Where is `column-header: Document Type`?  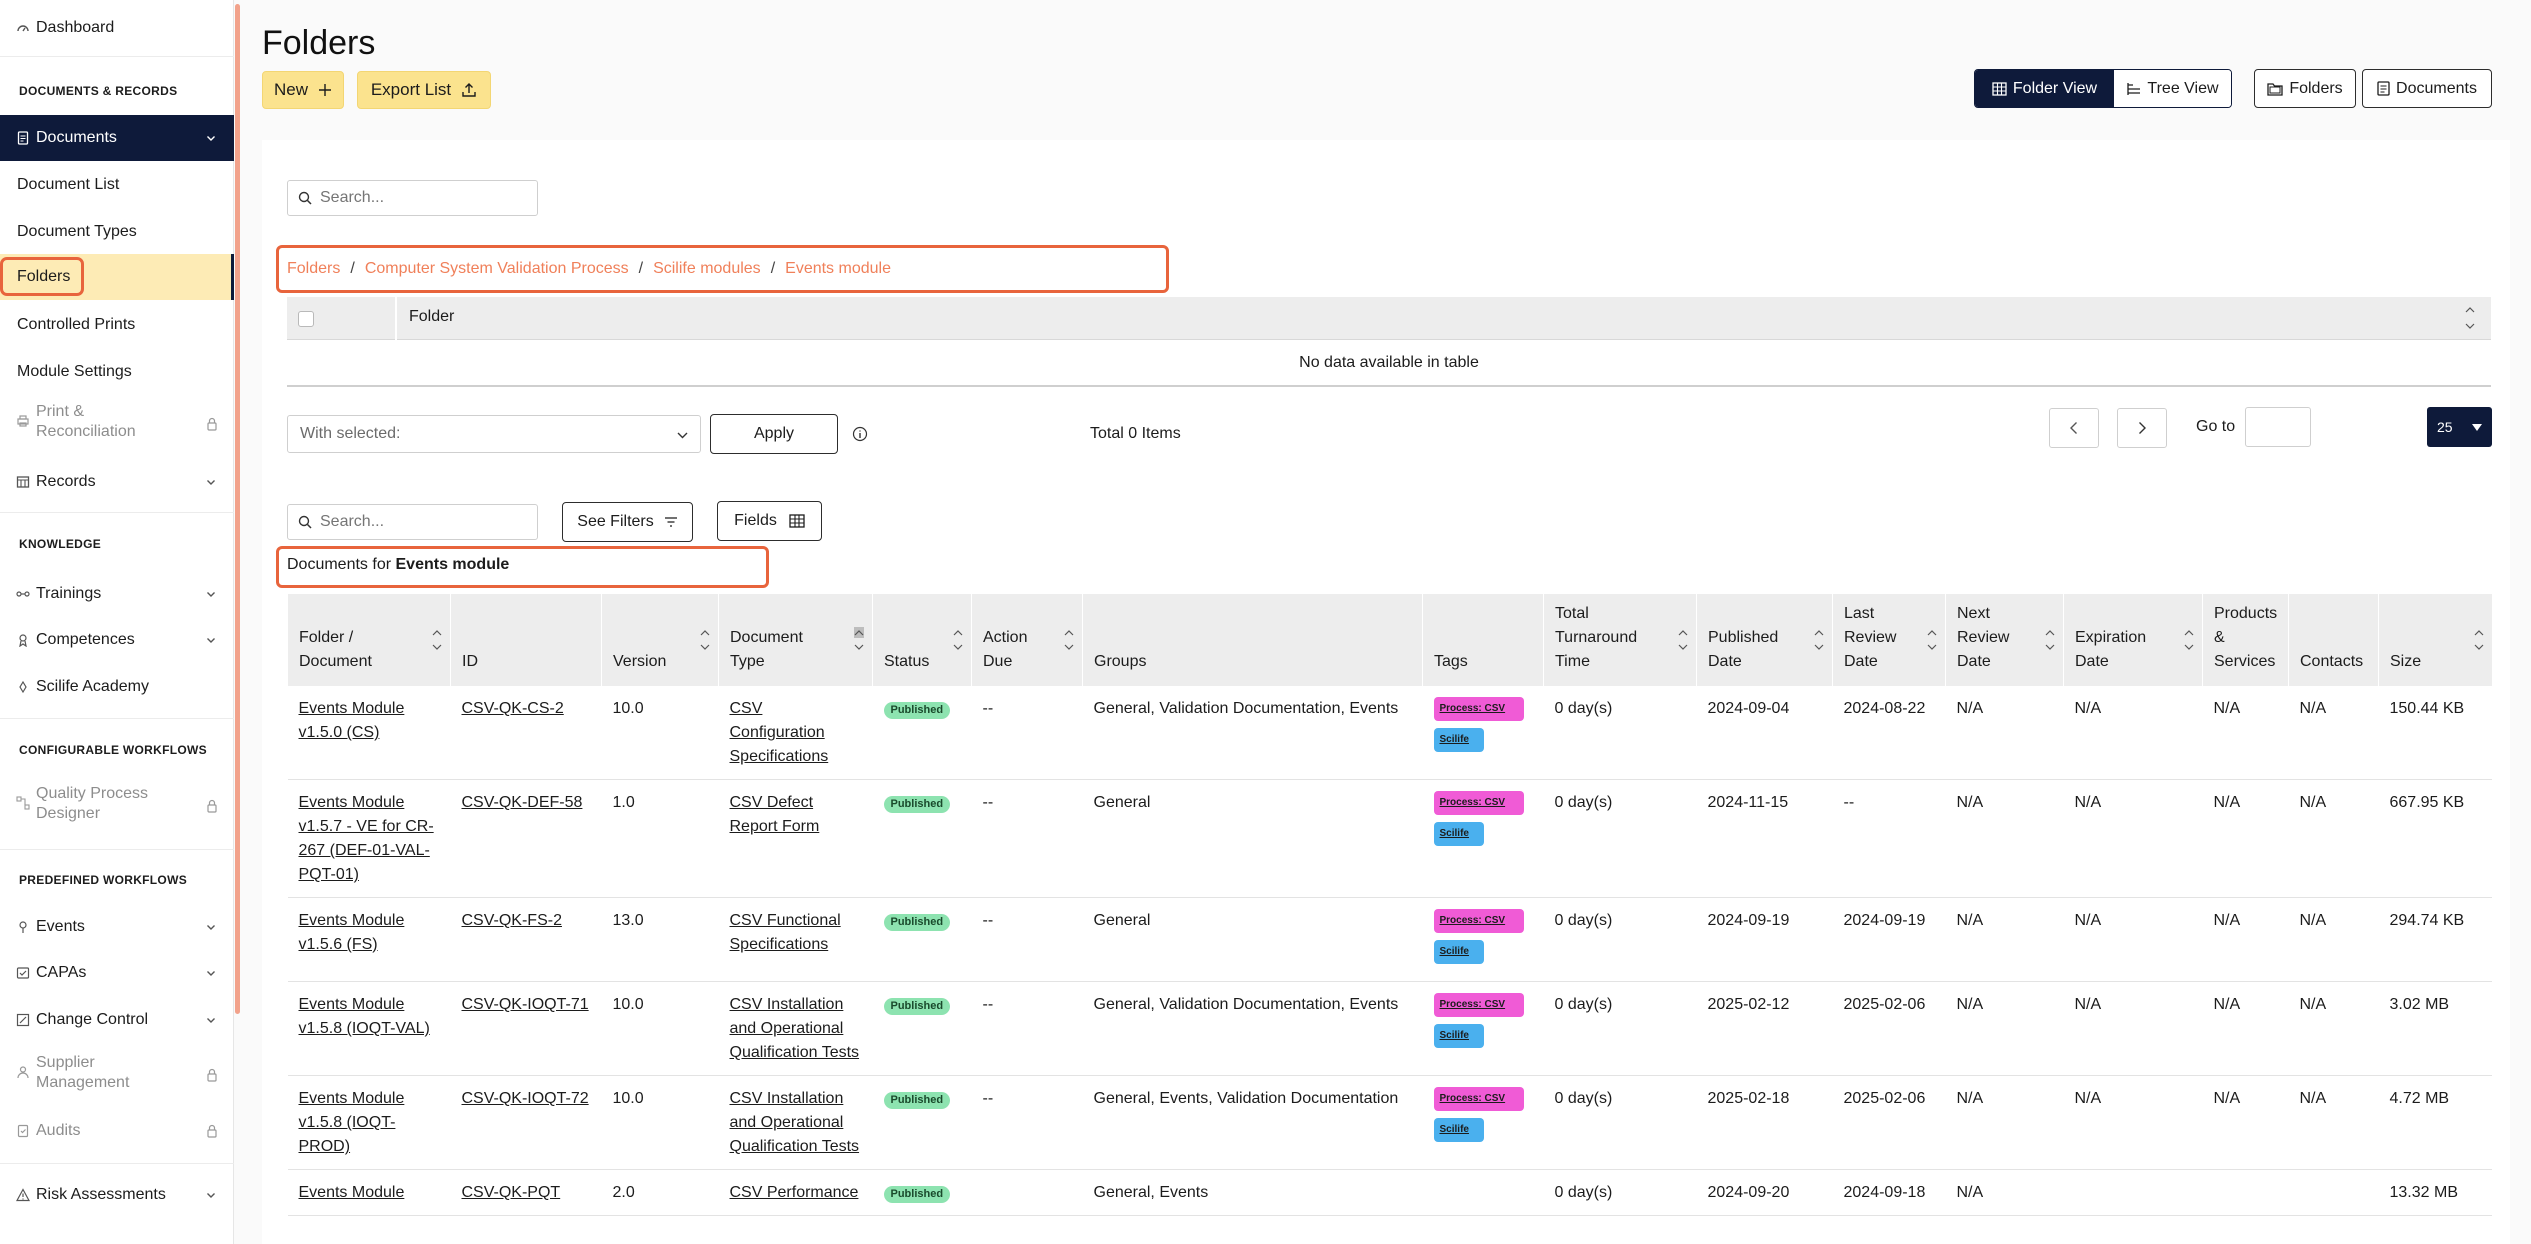
column-header: Document Type is located at coordinates (795, 640).